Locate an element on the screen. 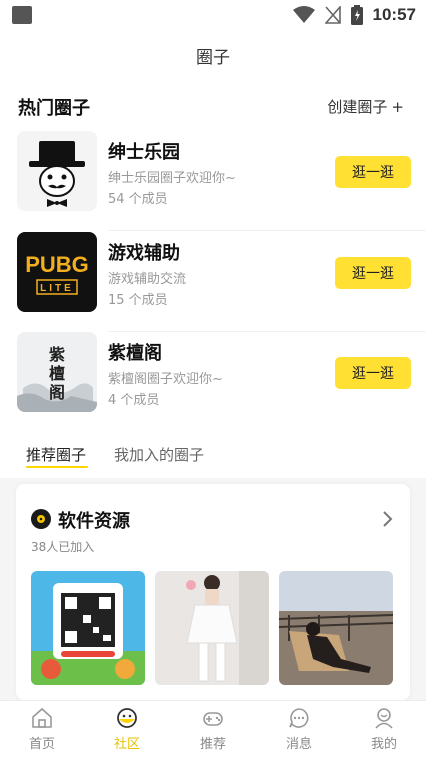 This screenshot has height=757, width=426. nav-profile: 我的 is located at coordinates (384, 731).